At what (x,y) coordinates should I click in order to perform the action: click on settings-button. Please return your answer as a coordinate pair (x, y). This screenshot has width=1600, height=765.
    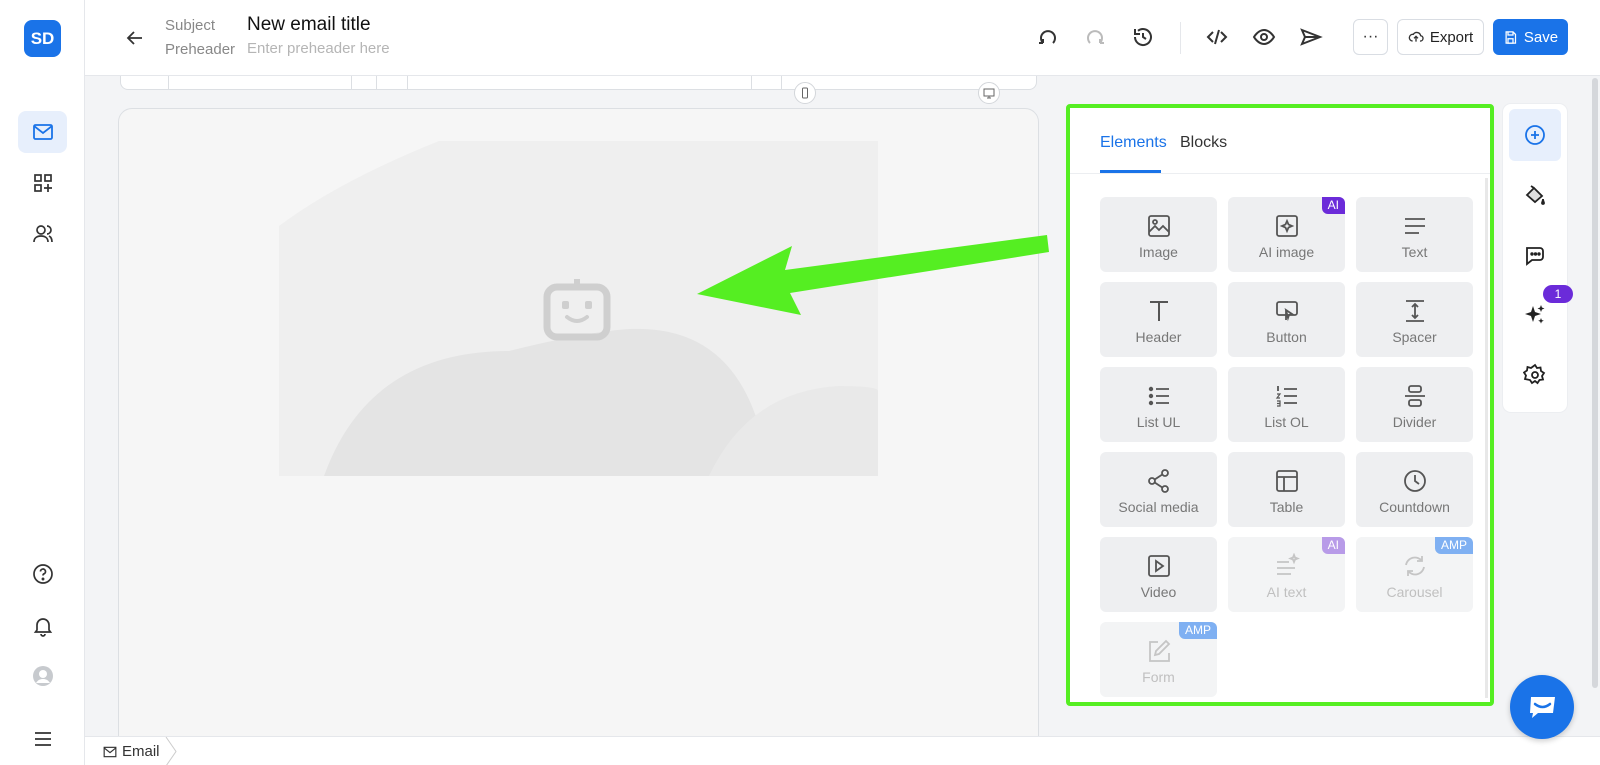
    Looking at the image, I should click on (1535, 375).